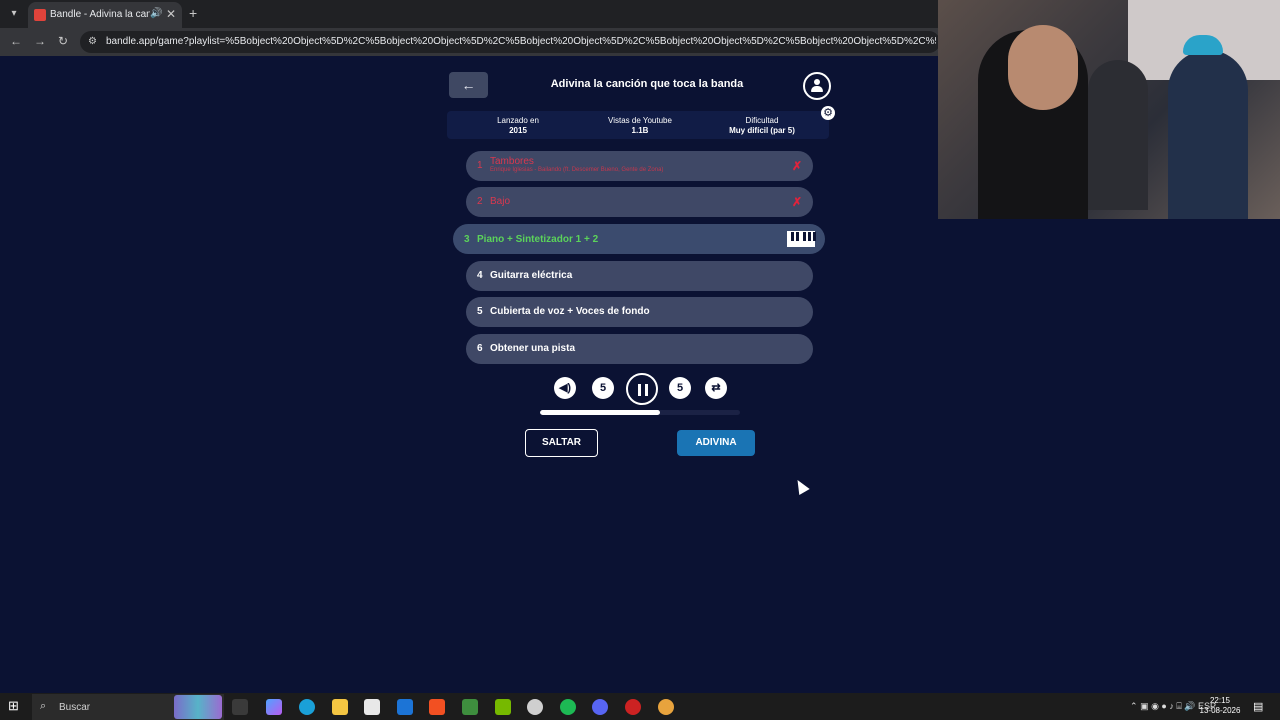 The width and height of the screenshot is (1280, 720). Describe the element at coordinates (193, 13) in the screenshot. I see `new-tab-button: +` at that location.